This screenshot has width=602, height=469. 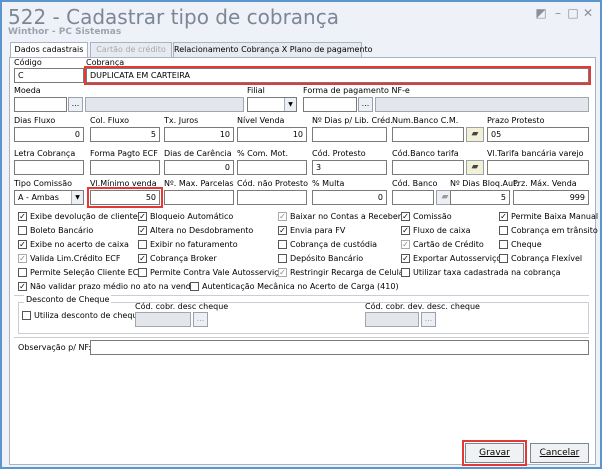 I want to click on vl-minimo-venda-input: 50, so click(x=125, y=197).